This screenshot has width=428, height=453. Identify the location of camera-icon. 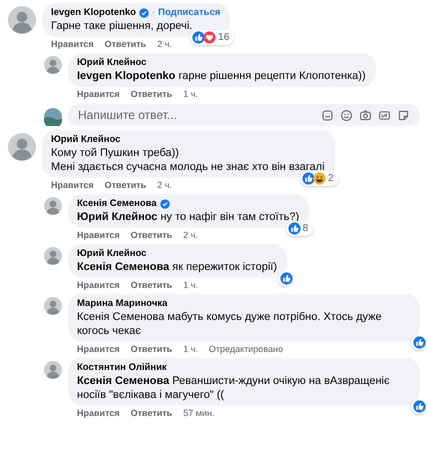
(365, 115).